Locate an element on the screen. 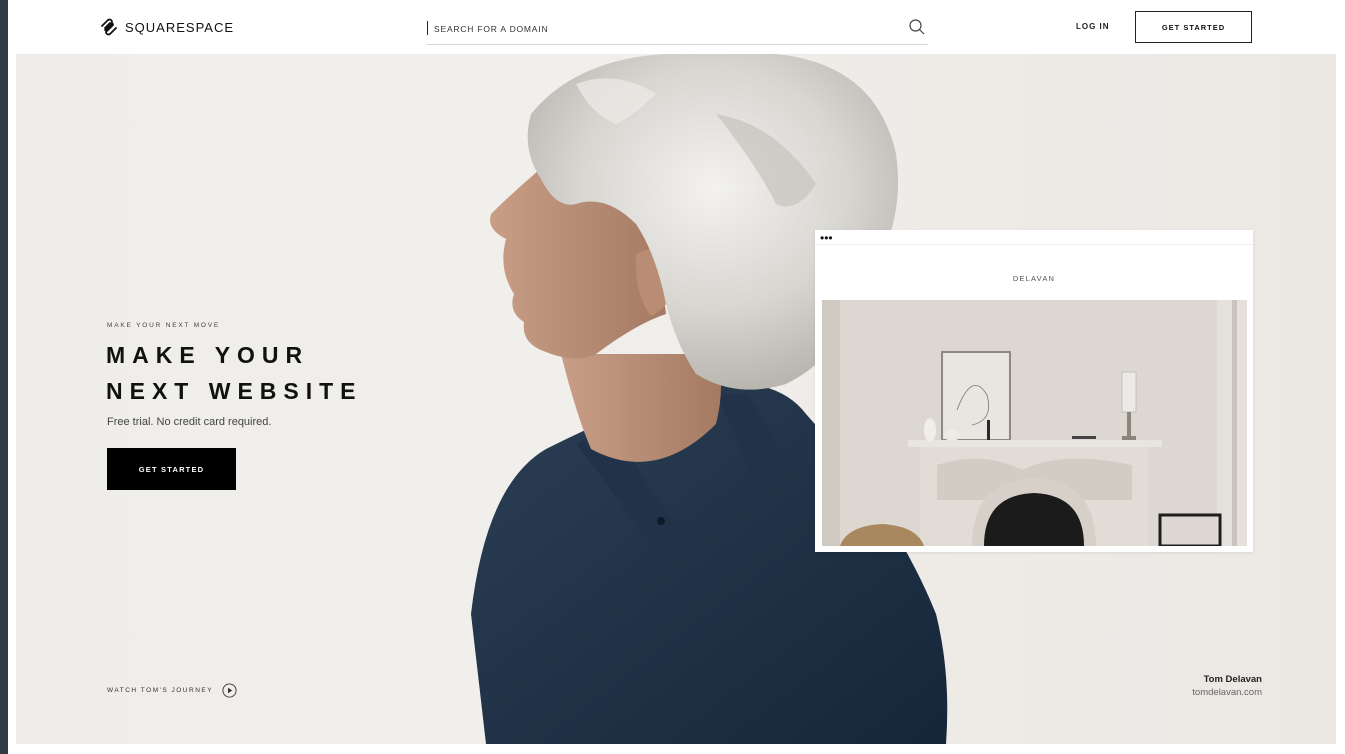  fireplace-illustration is located at coordinates (1034, 423).